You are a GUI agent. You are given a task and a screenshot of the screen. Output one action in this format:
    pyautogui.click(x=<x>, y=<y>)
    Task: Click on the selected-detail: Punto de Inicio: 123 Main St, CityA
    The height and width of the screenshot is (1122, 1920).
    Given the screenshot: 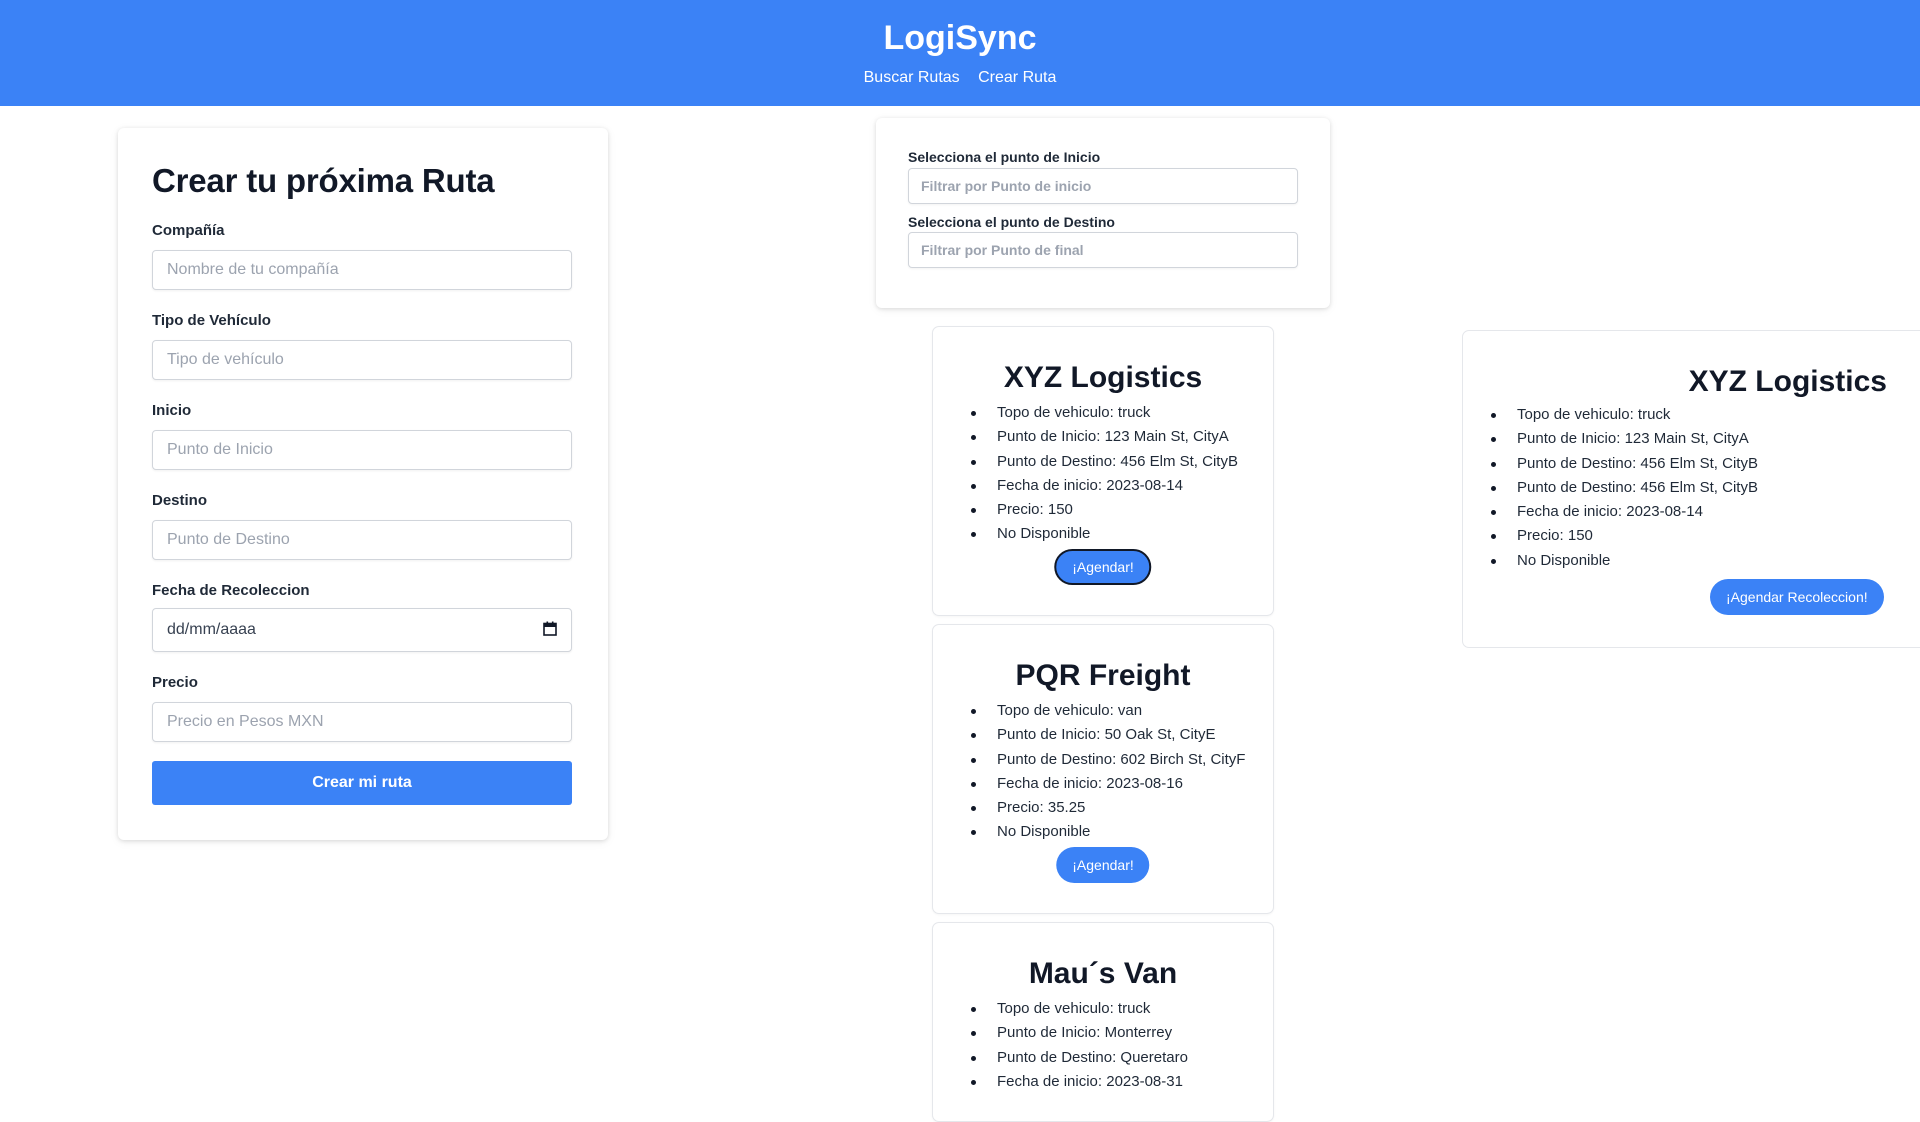 What is the action you would take?
    pyautogui.click(x=1621, y=439)
    